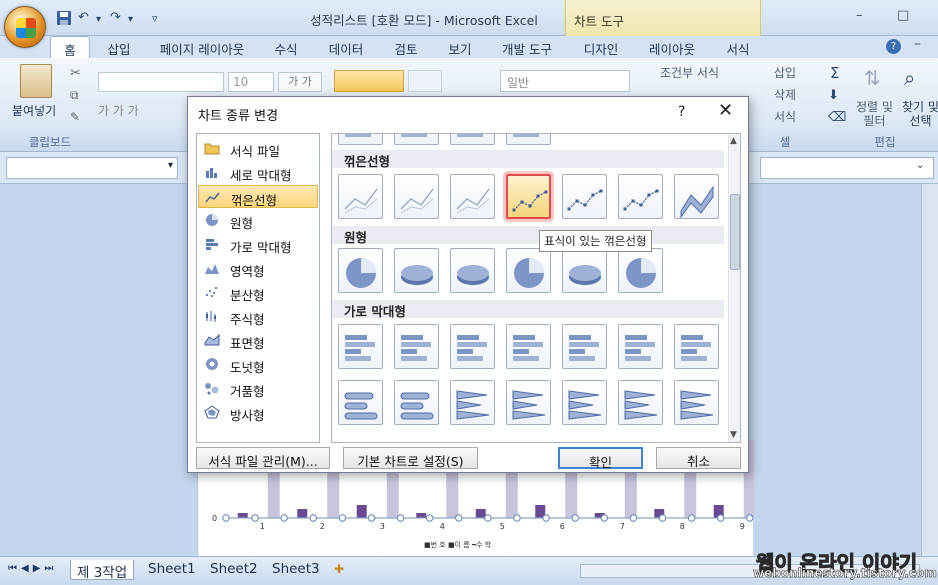 The height and width of the screenshot is (585, 938). Describe the element at coordinates (258, 220) in the screenshot. I see `chart-category-item: 원형` at that location.